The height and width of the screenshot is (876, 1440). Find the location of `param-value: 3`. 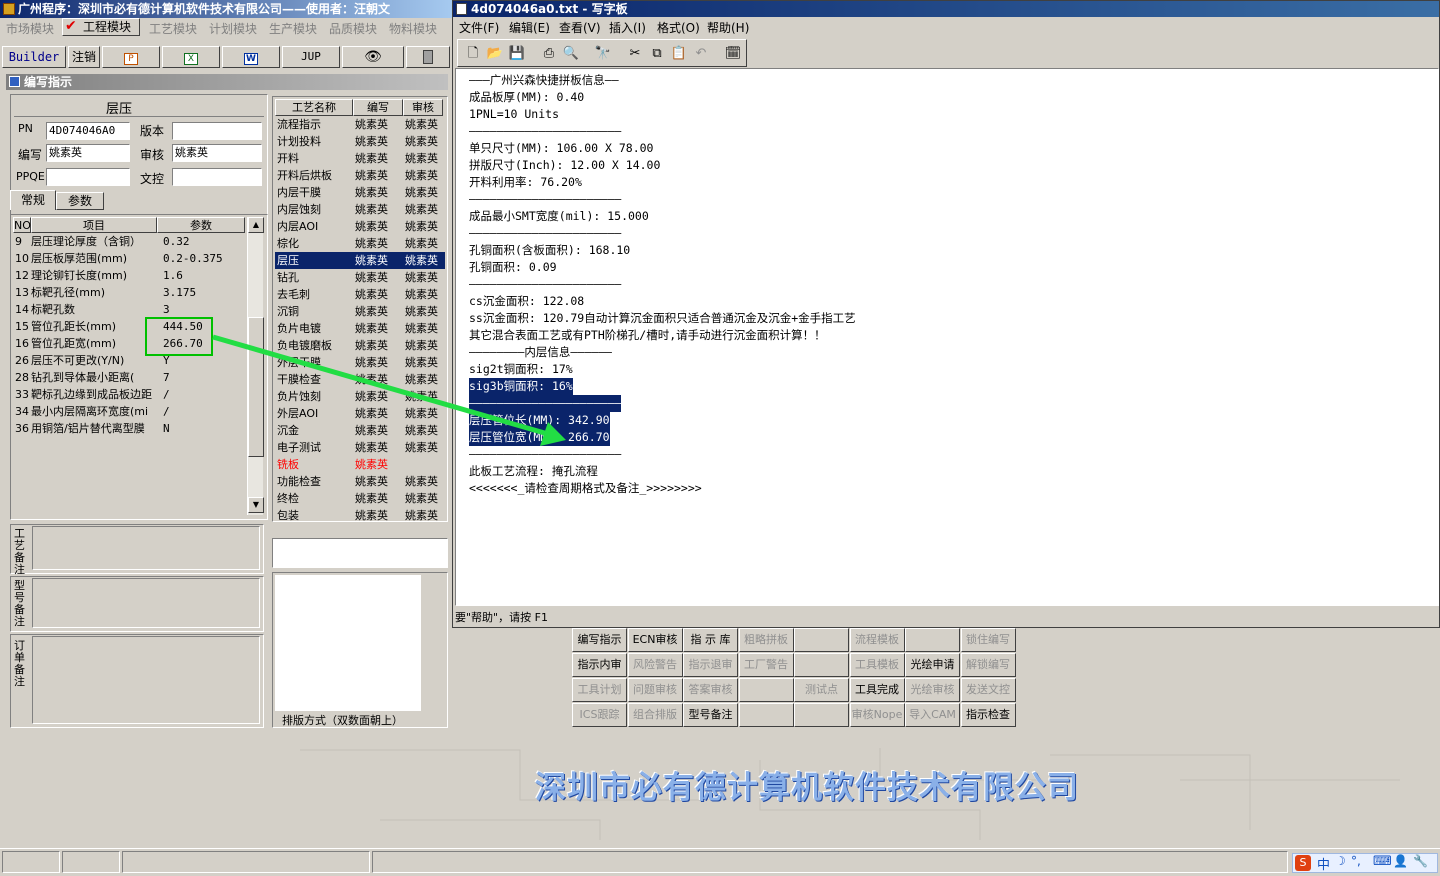

param-value: 3 is located at coordinates (202, 309).